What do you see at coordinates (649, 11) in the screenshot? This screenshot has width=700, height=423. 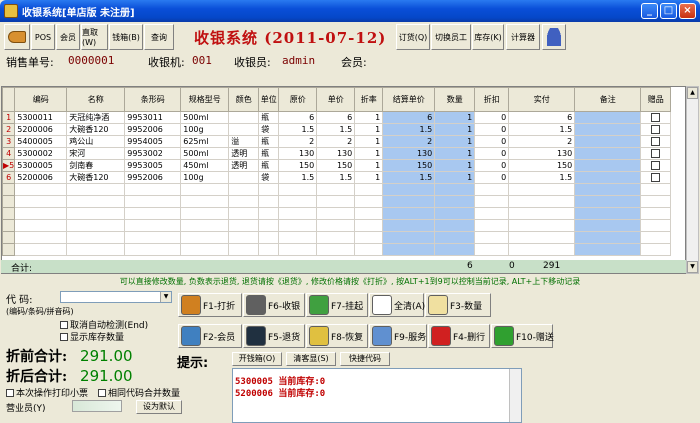 I see `minimize-button: _` at bounding box center [649, 11].